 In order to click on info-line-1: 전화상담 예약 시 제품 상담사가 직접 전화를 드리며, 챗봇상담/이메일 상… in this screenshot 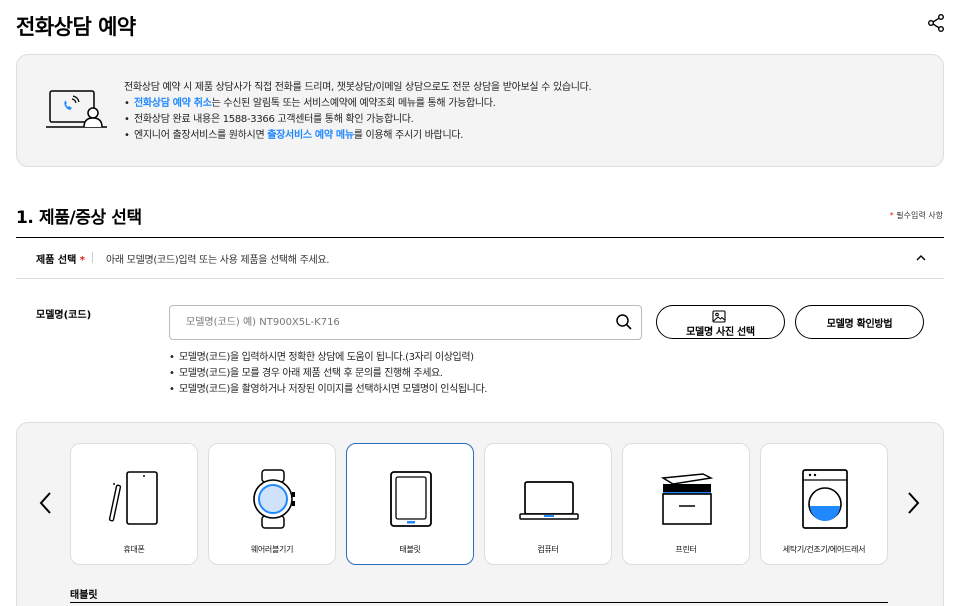, I will do `click(358, 87)`.